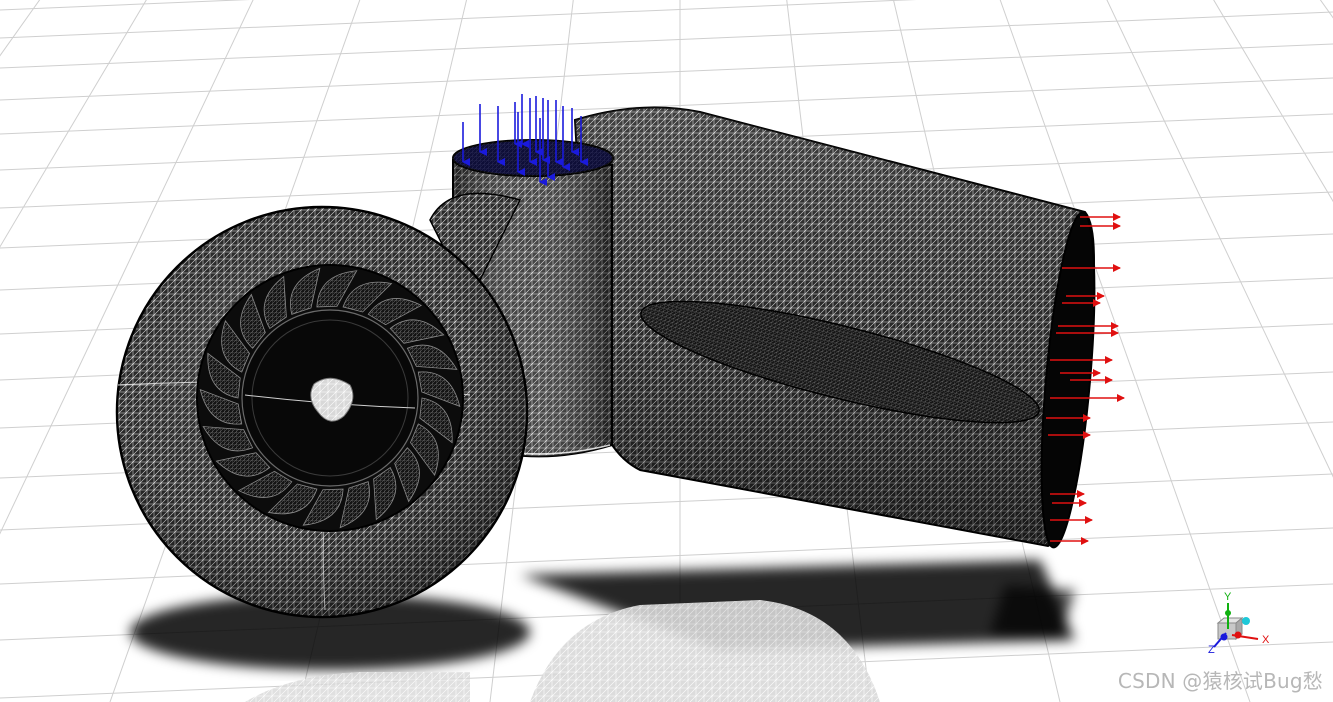 This screenshot has height=702, width=1333. What do you see at coordinates (1228, 597) in the screenshot?
I see `triad-y-label: Y` at bounding box center [1228, 597].